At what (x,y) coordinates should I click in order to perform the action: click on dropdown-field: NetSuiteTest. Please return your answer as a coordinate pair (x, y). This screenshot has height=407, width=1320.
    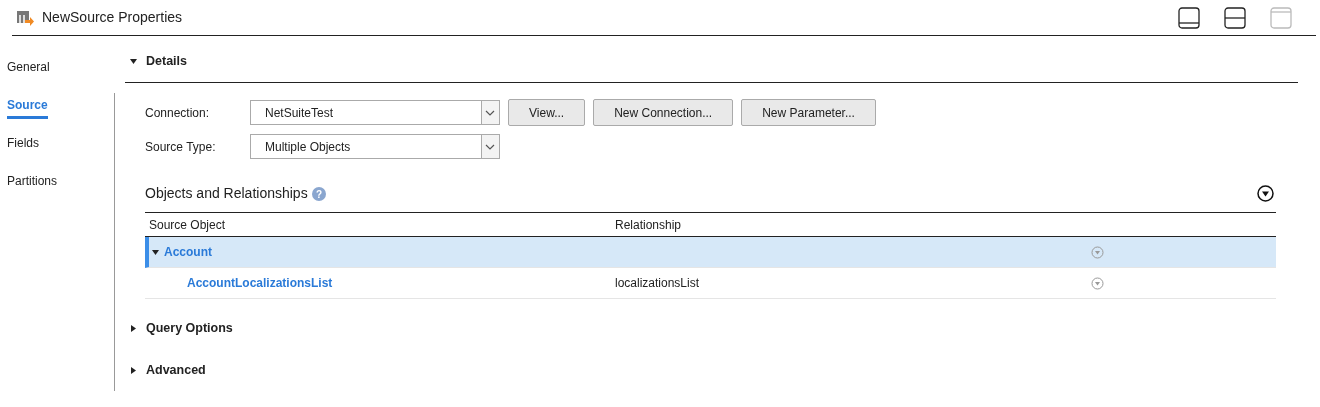
    Looking at the image, I should click on (375, 112).